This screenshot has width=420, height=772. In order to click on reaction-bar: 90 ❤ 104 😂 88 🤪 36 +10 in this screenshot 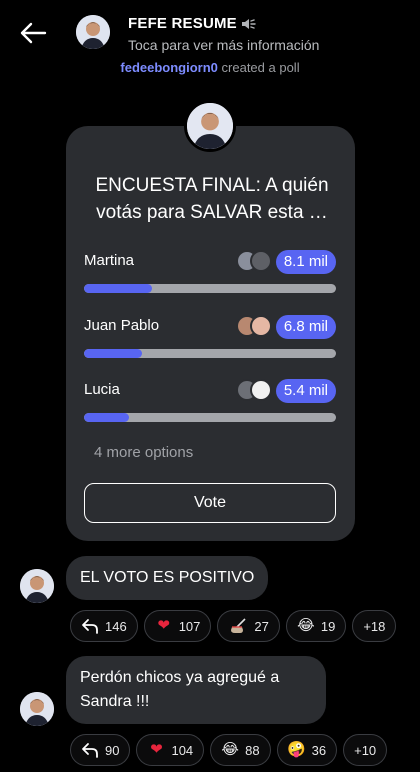, I will do `click(229, 750)`.